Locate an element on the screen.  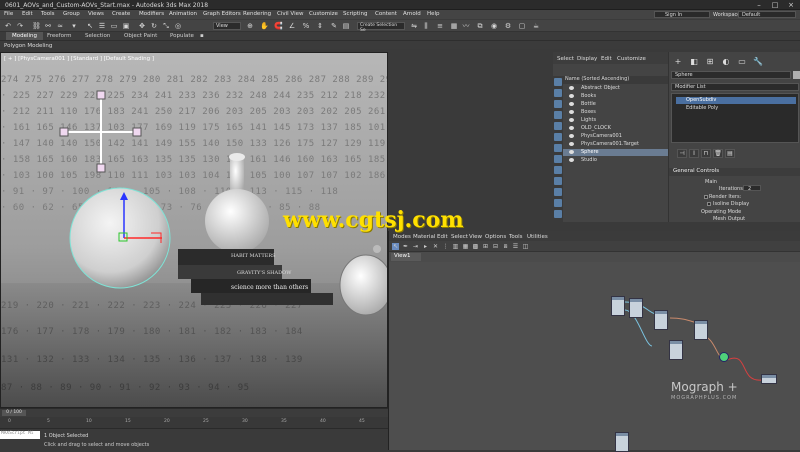
filter-cameras-icon is located at coordinates (558, 115).